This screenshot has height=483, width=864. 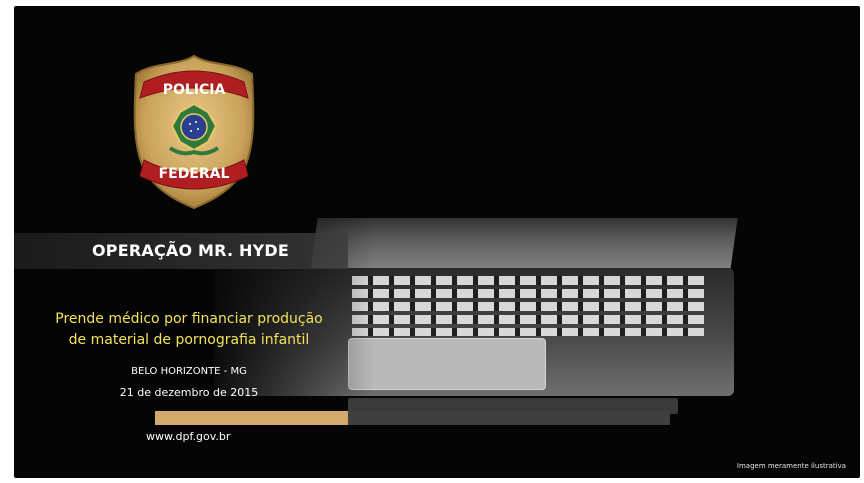 What do you see at coordinates (509, 418) in the screenshot?
I see `dark-bar` at bounding box center [509, 418].